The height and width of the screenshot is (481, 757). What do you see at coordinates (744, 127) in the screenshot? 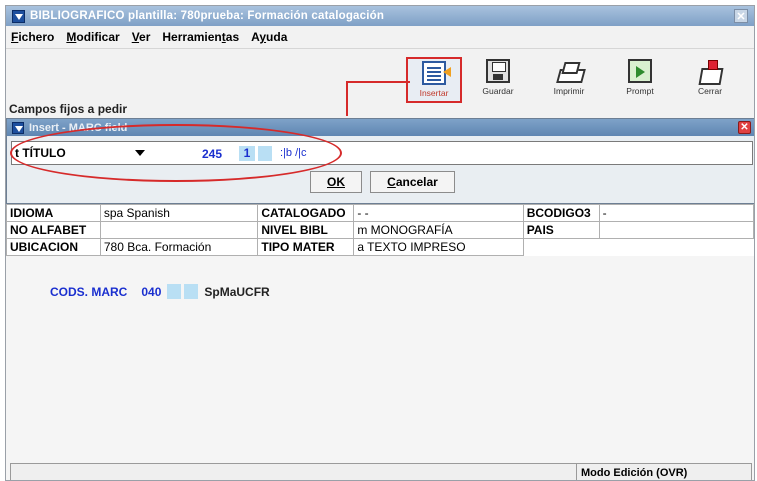
I see `dialog-close-button: ✕` at bounding box center [744, 127].